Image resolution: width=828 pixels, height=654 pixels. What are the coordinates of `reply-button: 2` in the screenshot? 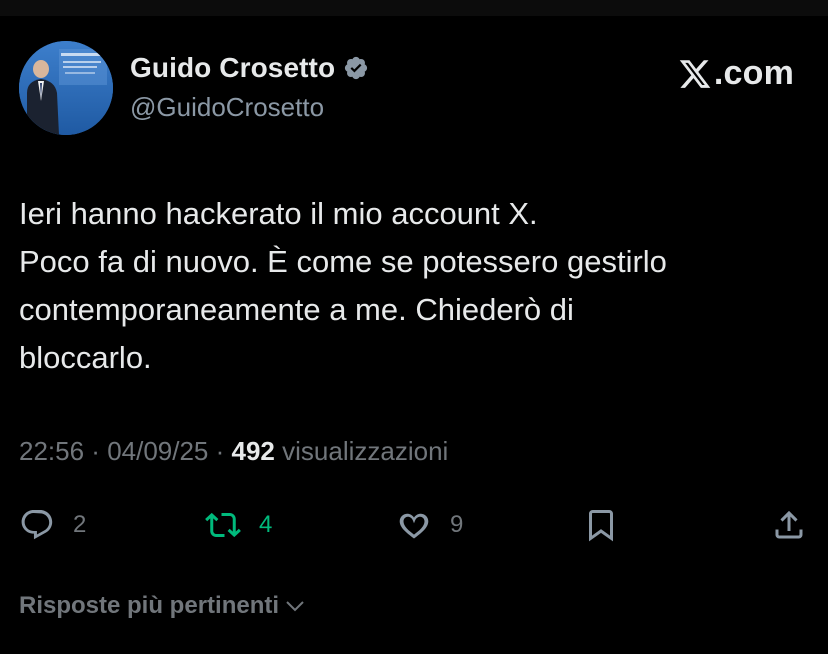 It's located at (52, 525).